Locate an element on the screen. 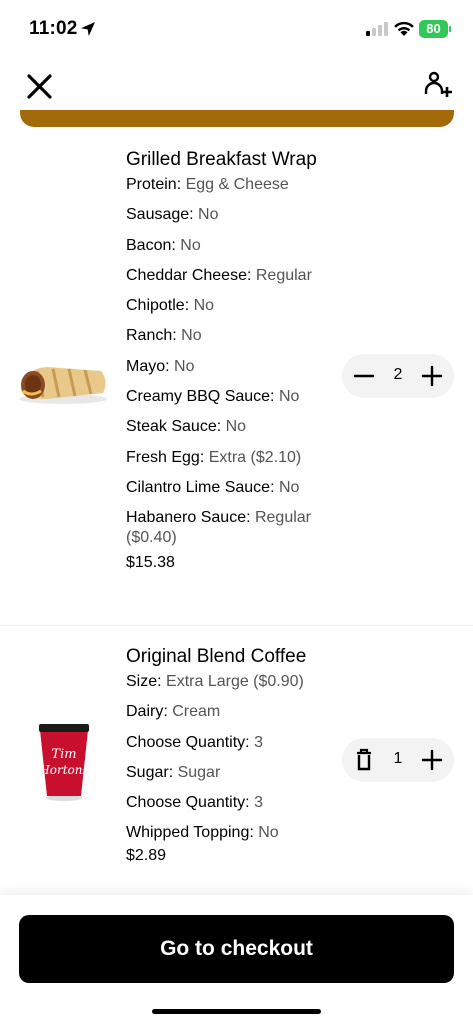 The width and height of the screenshot is (473, 1024). item-option: Protein: Egg & Cheese is located at coordinates (207, 184).